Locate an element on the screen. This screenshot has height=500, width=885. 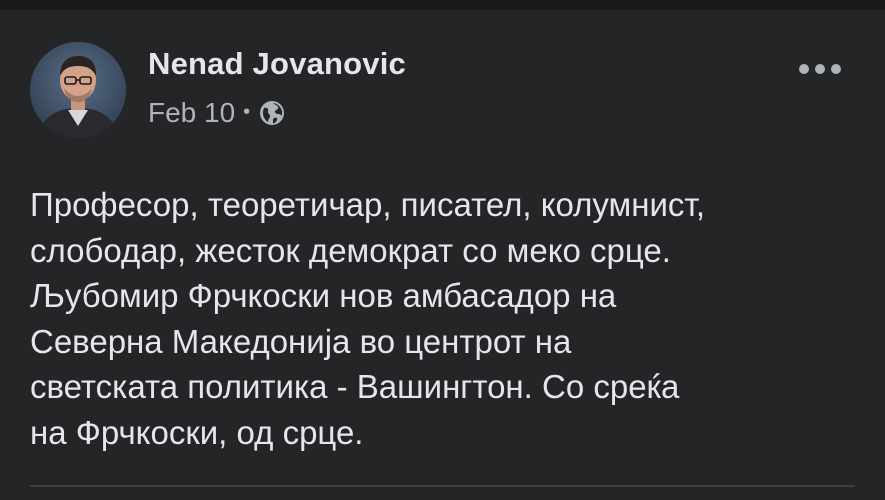
post-text-line: Љубомир Фрчкоски нов амбасадор на is located at coordinates (323, 295).